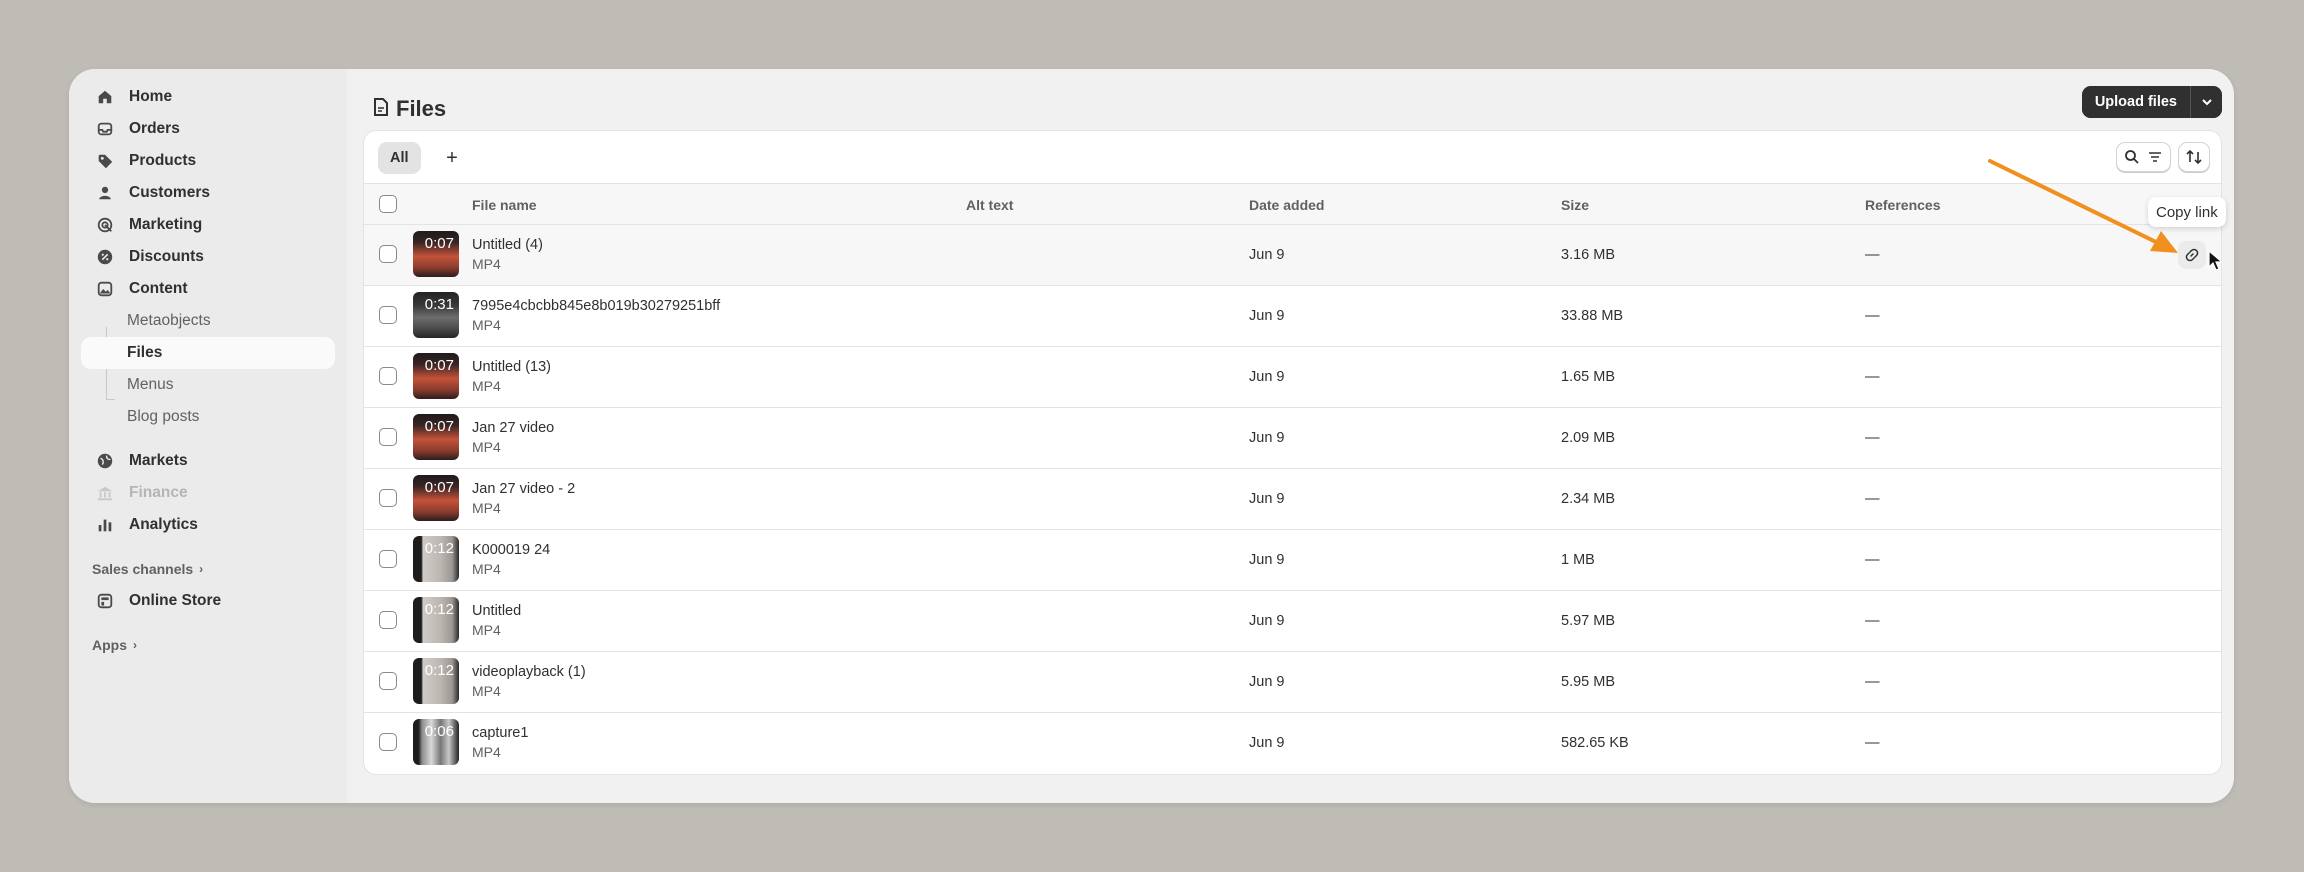 The image size is (2304, 872). Describe the element at coordinates (2216, 260) in the screenshot. I see `mouse-cursor-icon` at that location.